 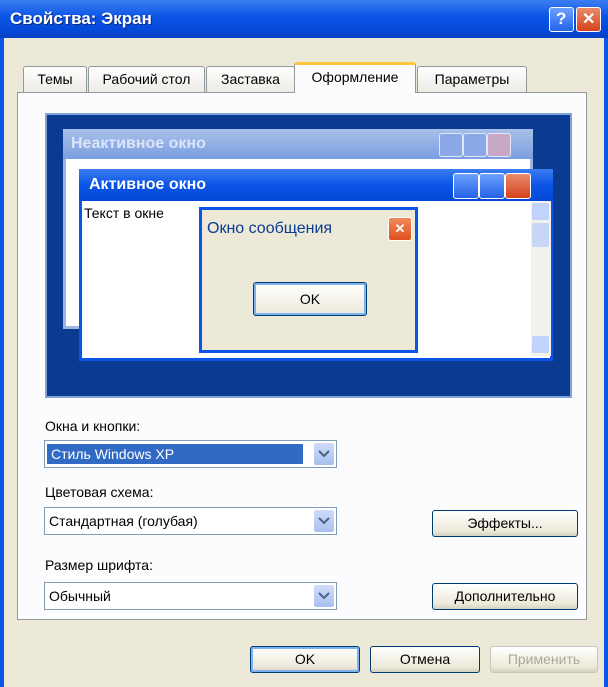 I want to click on scroll-thumb, so click(x=540, y=235).